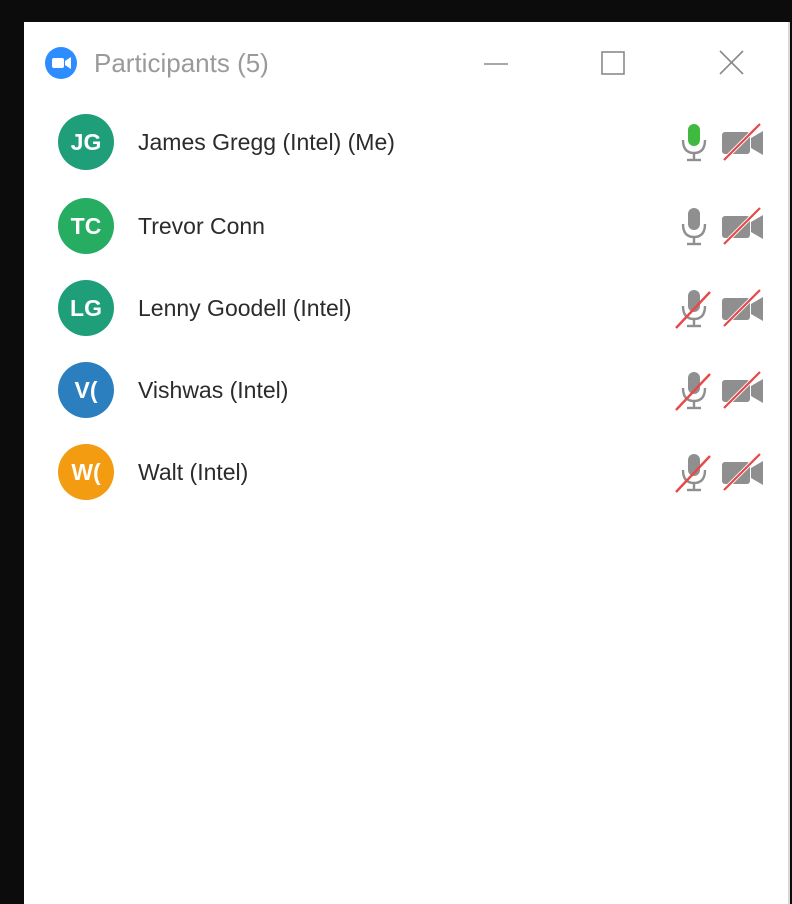  I want to click on window-title: Participants (5), so click(181, 63).